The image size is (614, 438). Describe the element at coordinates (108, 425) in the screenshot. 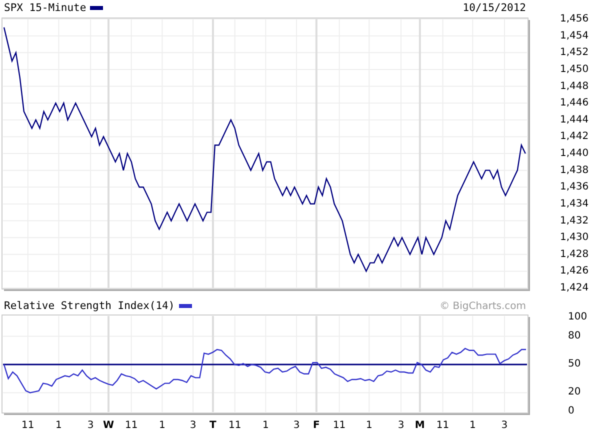

I see `x-tick-label: W` at that location.